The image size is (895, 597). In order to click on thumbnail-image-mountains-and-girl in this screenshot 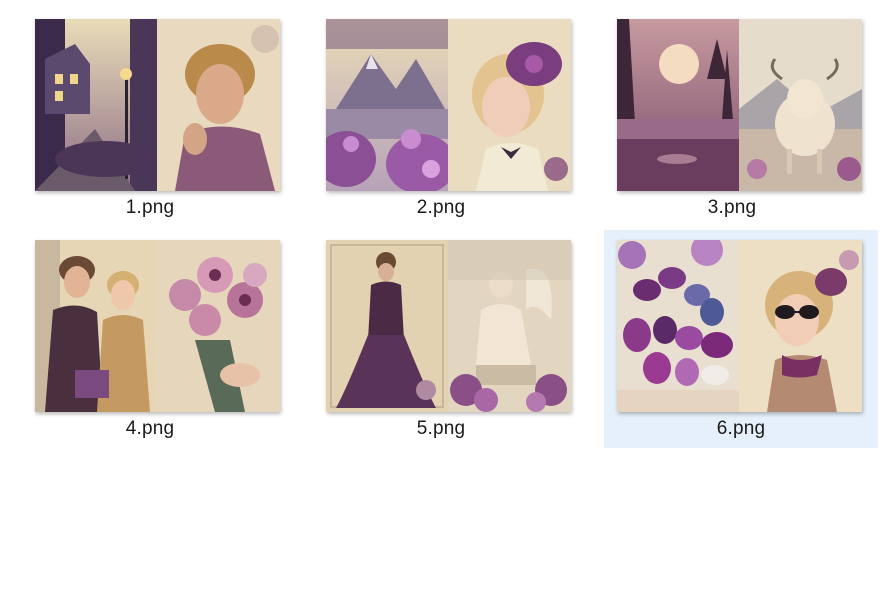, I will do `click(448, 105)`.